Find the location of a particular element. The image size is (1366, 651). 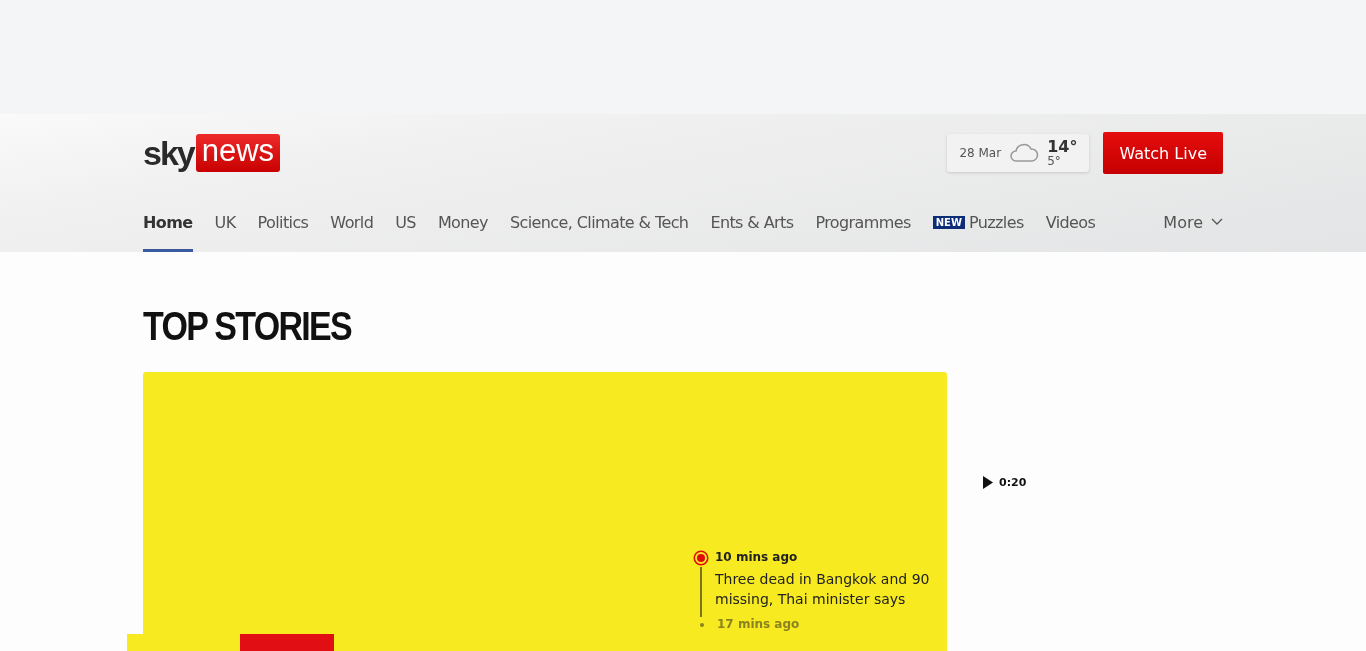

logo-text: sky is located at coordinates (168, 153).